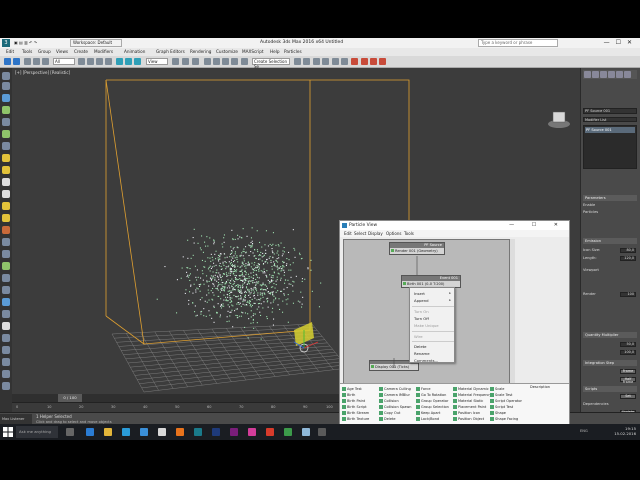 This screenshot has width=640, height=480. Describe the element at coordinates (518, 43) in the screenshot. I see `search-input: Type a keyword or phrase` at that location.